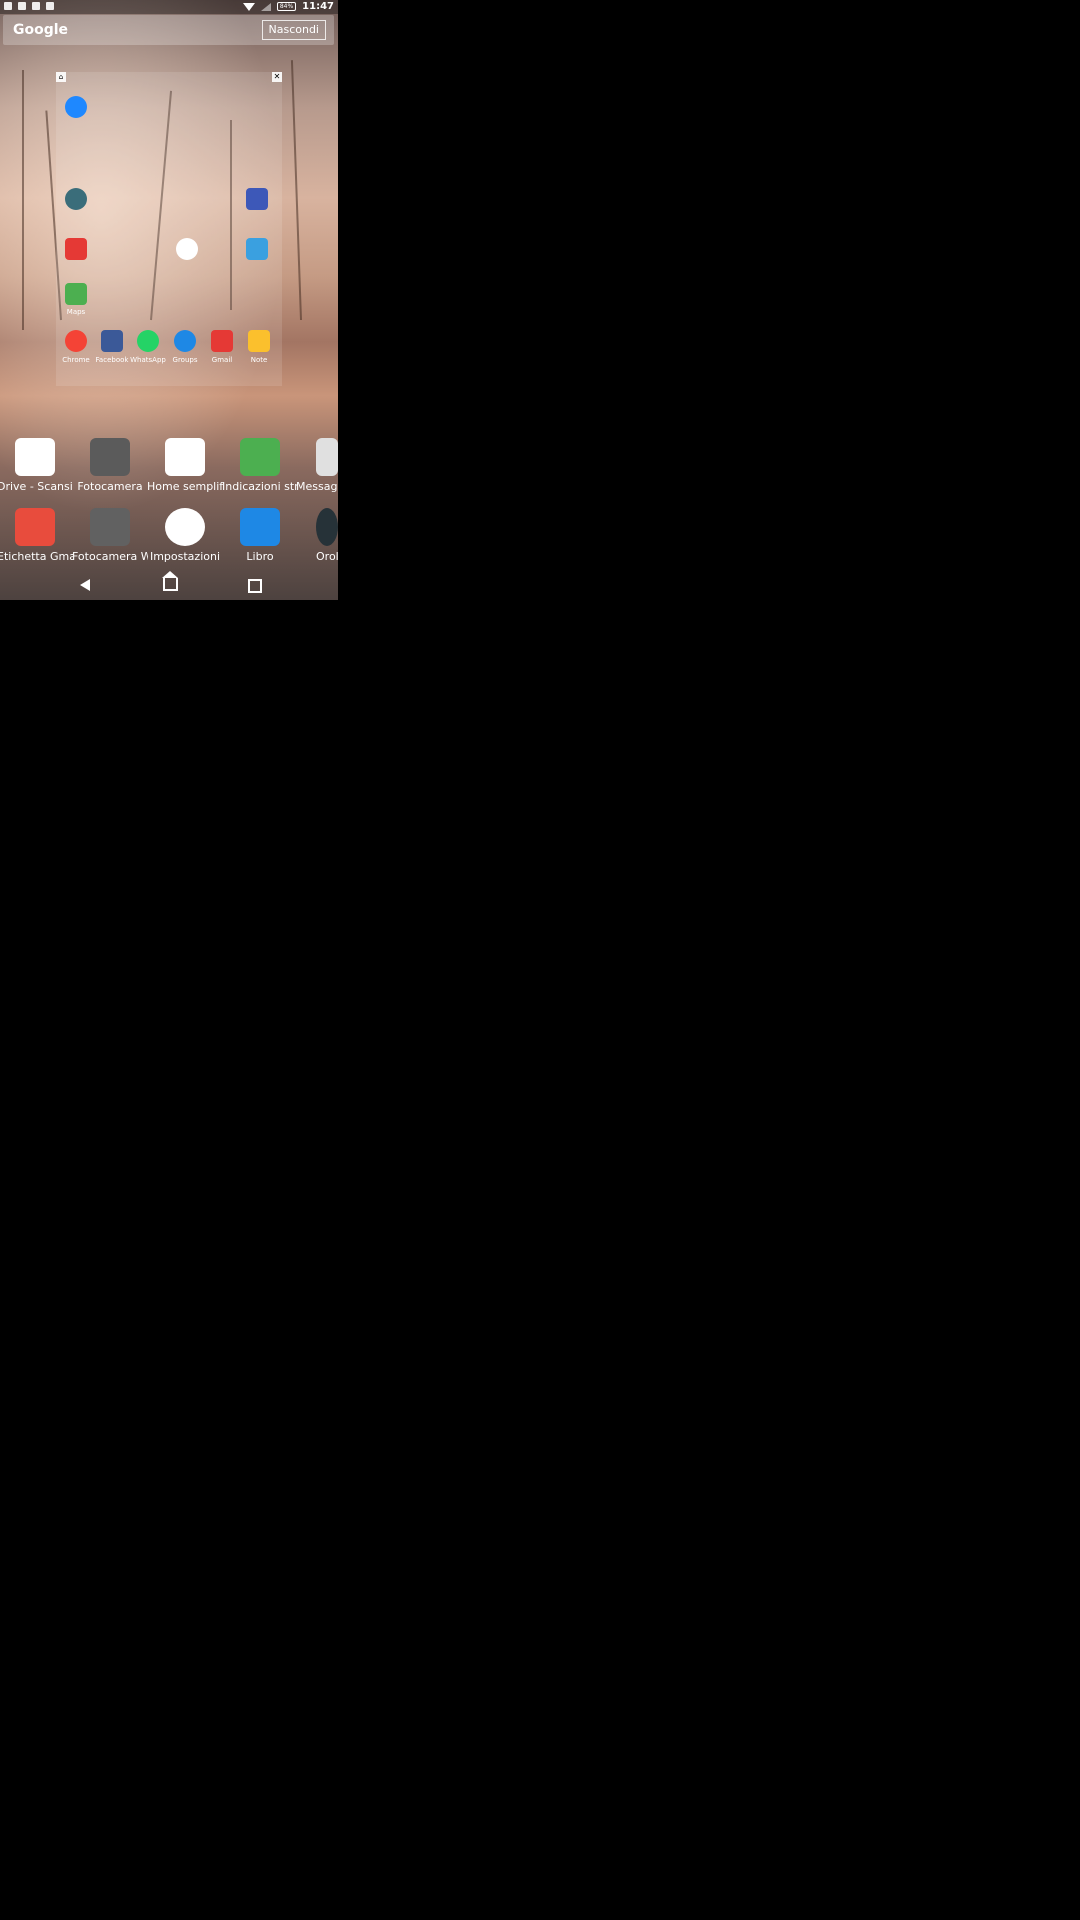  I want to click on app-drive-scan: Drive - Scansione, so click(36, 465).